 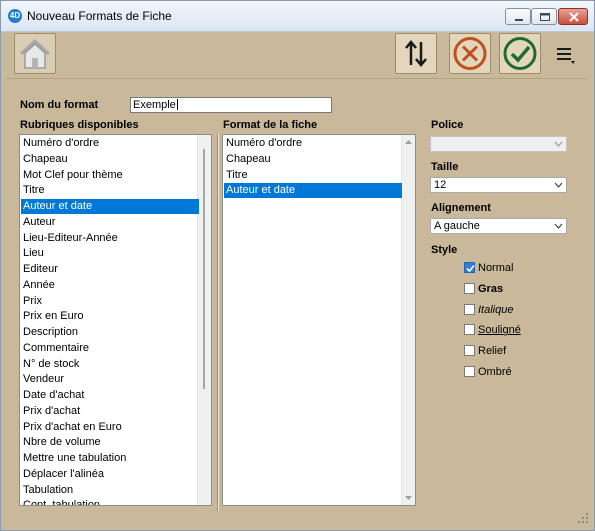 What do you see at coordinates (110, 269) in the screenshot?
I see `list-item: Editeur` at bounding box center [110, 269].